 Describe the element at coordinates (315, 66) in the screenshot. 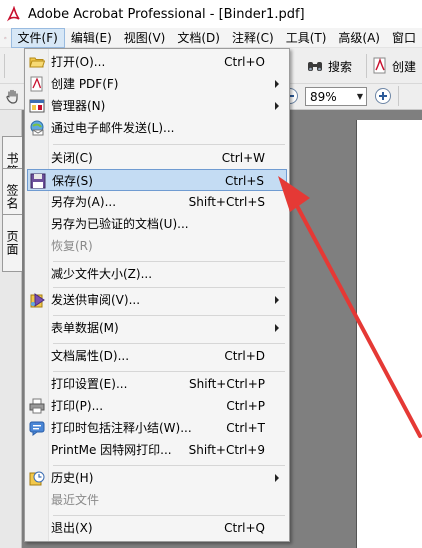

I see `binoculars-icon` at that location.